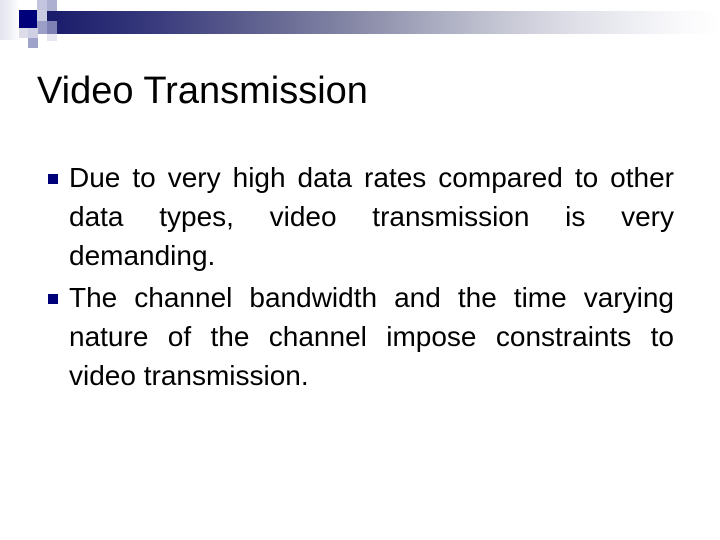 This screenshot has height=540, width=720. I want to click on deco-square-navy, so click(28, 19).